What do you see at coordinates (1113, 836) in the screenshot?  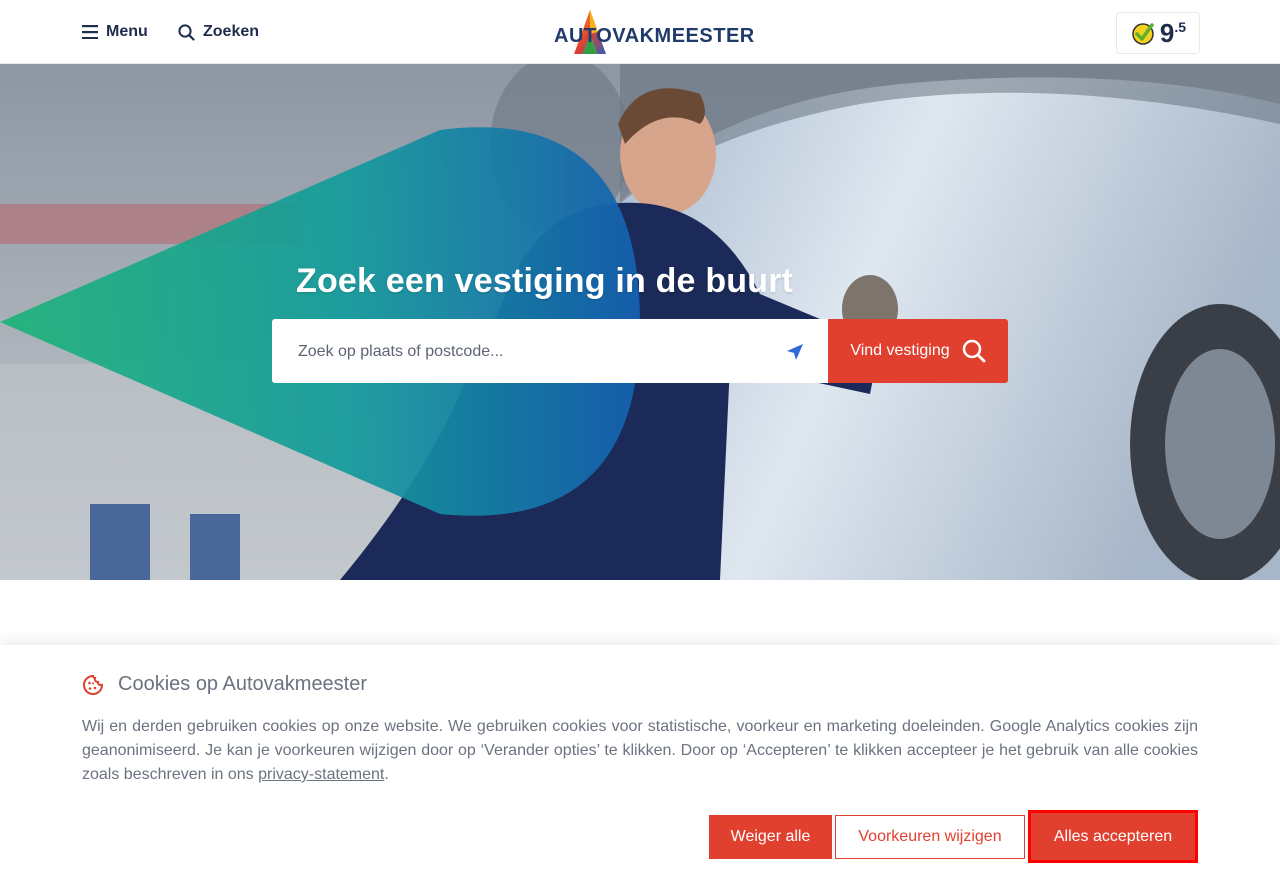 I see `accept-all-button: Alles accepteren` at bounding box center [1113, 836].